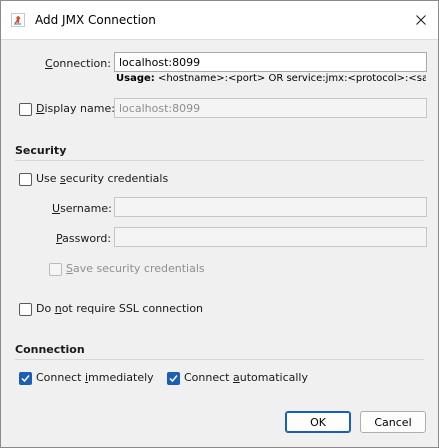  What do you see at coordinates (87, 238) in the screenshot?
I see `password-label-text: assword:` at bounding box center [87, 238].